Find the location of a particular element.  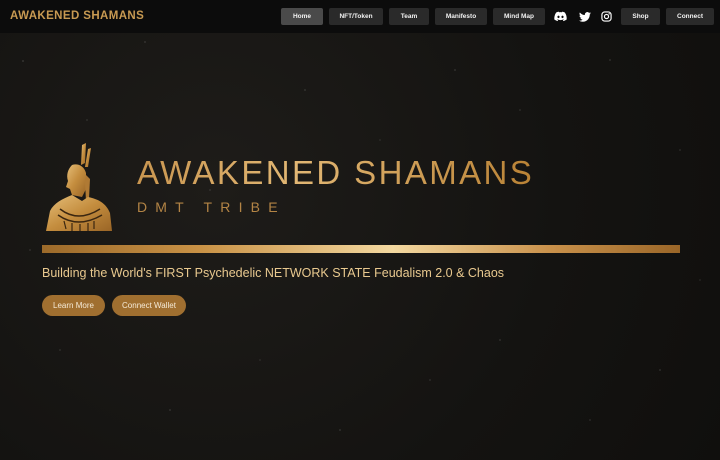

shaman-figure-logo is located at coordinates (79, 187).